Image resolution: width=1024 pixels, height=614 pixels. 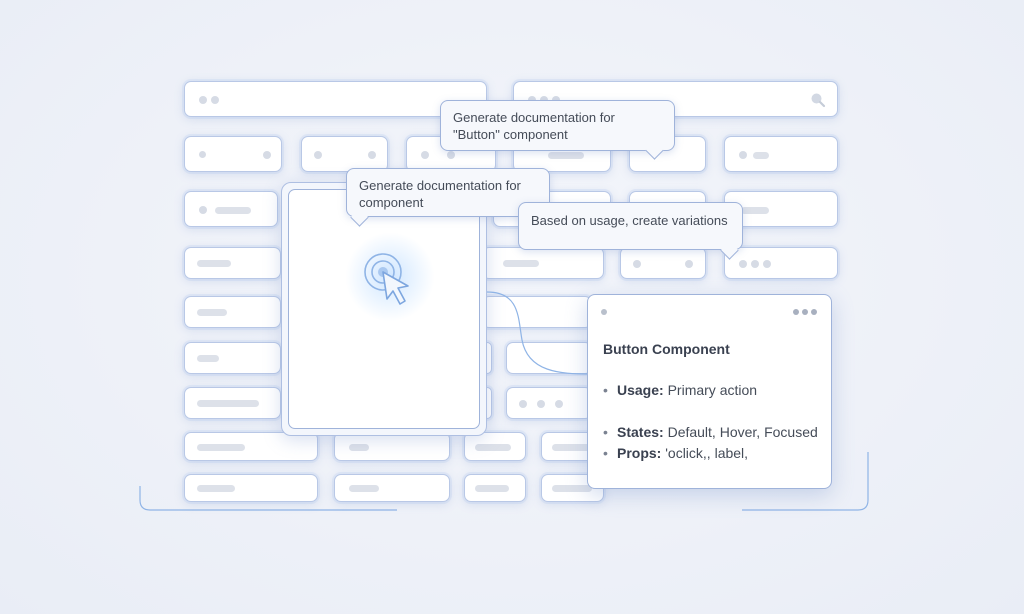 What do you see at coordinates (640, 432) in the screenshot?
I see `doc-states-key: States:` at bounding box center [640, 432].